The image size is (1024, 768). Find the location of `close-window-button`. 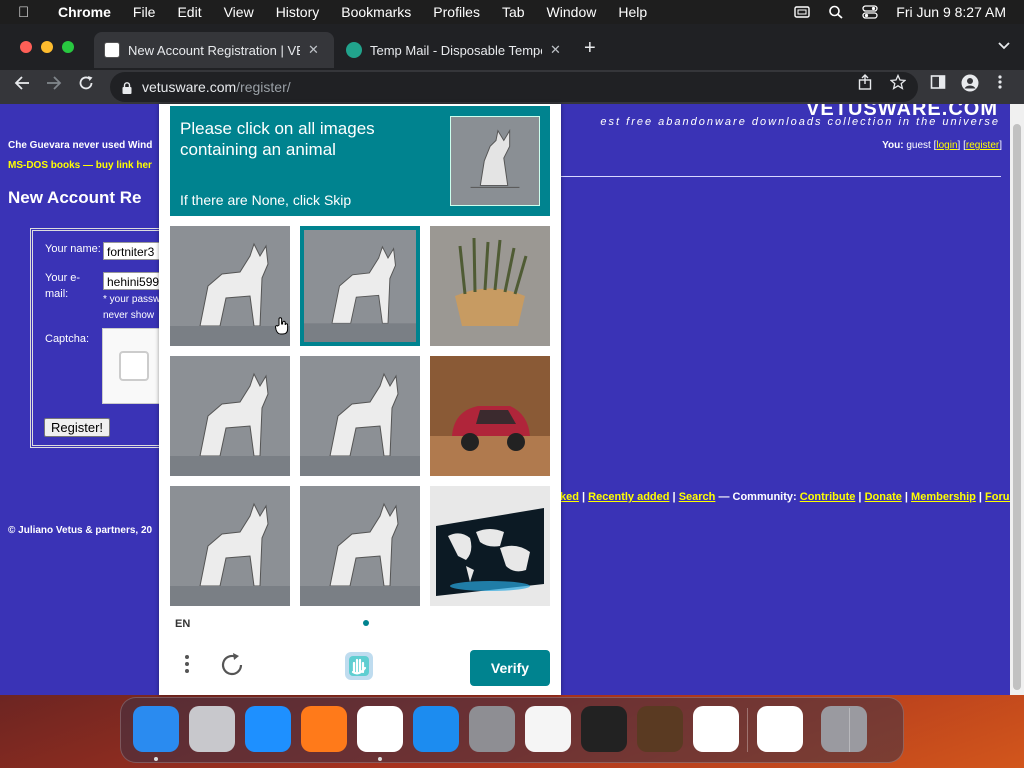

close-window-button is located at coordinates (26, 47).